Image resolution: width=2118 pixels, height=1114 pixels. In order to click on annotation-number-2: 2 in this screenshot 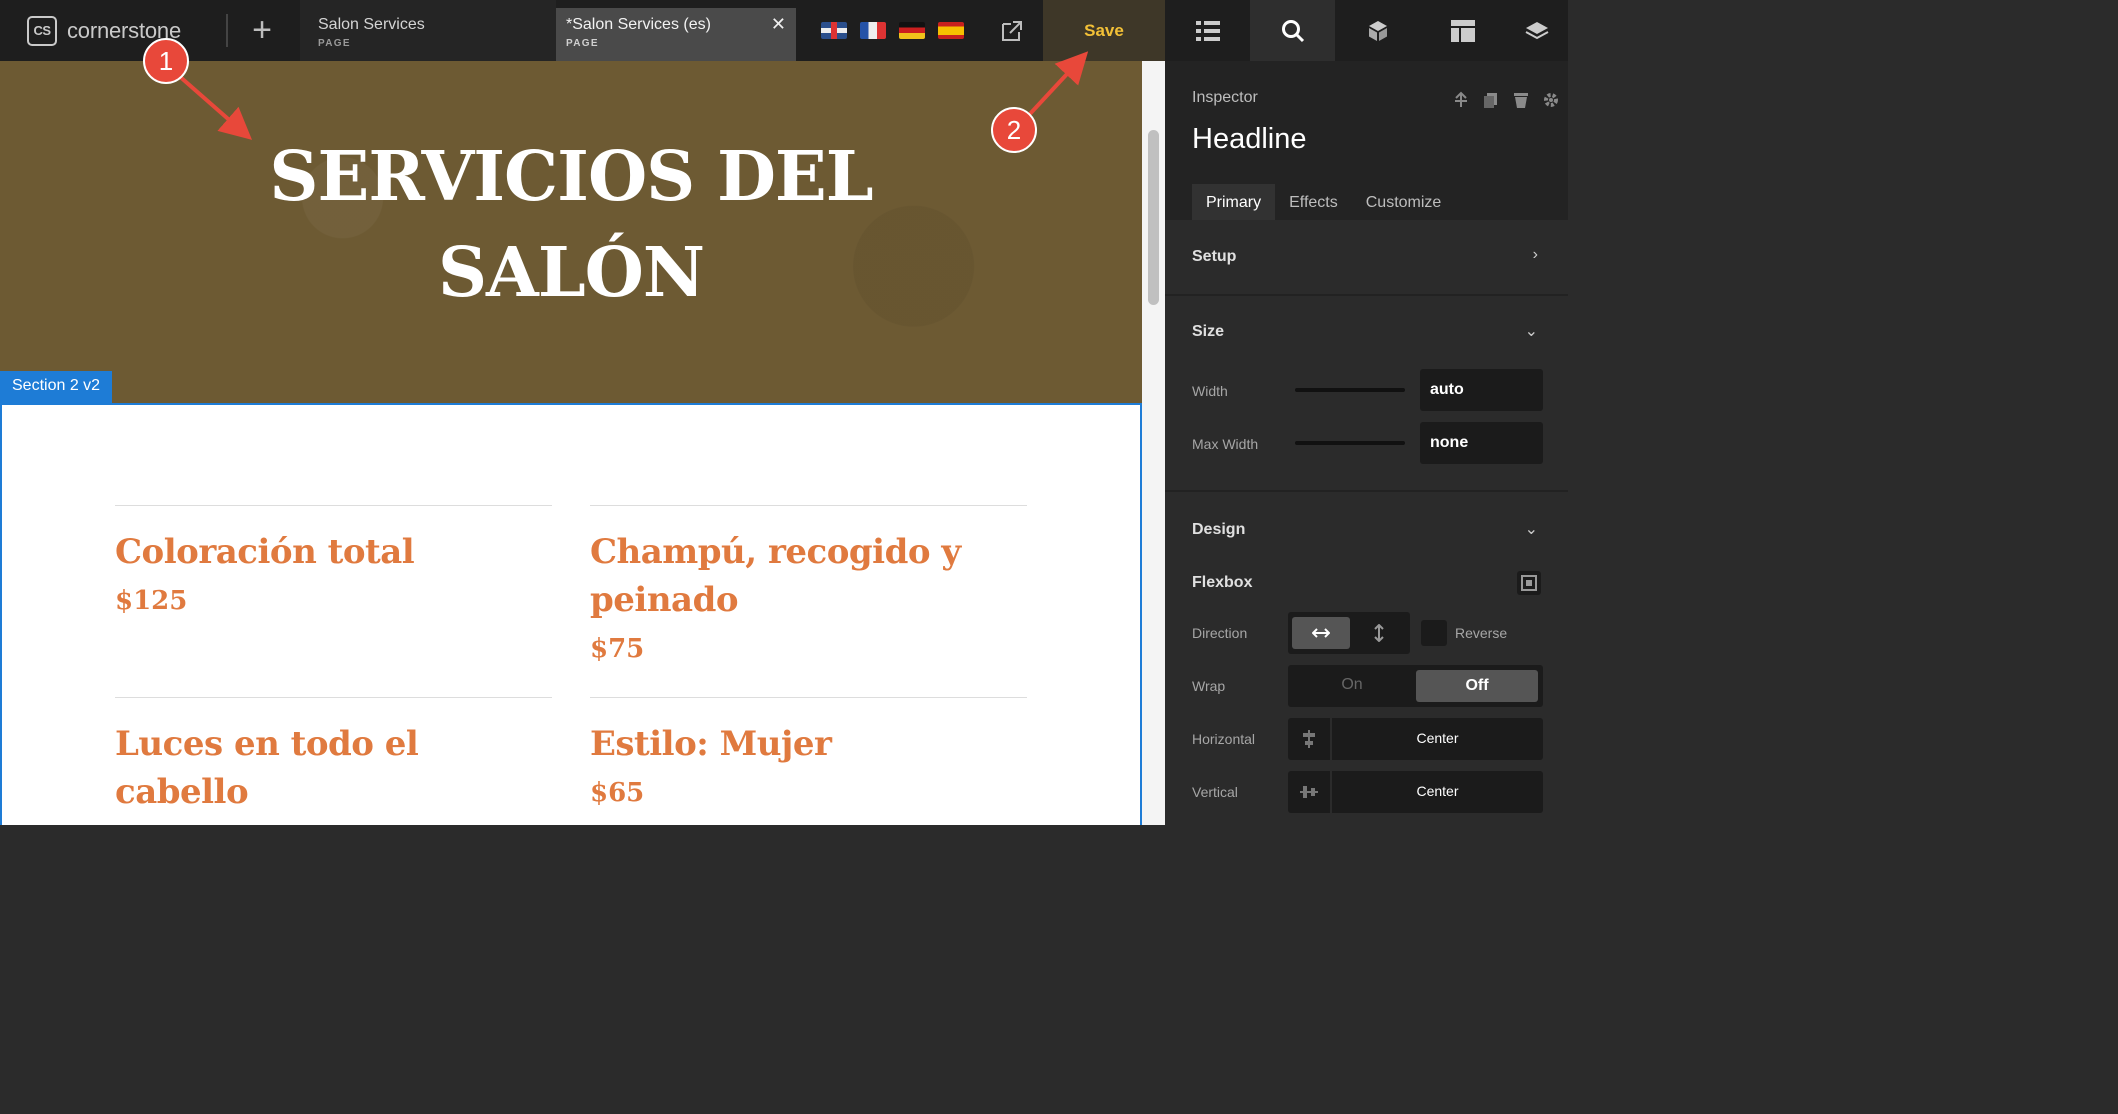, I will do `click(1014, 130)`.